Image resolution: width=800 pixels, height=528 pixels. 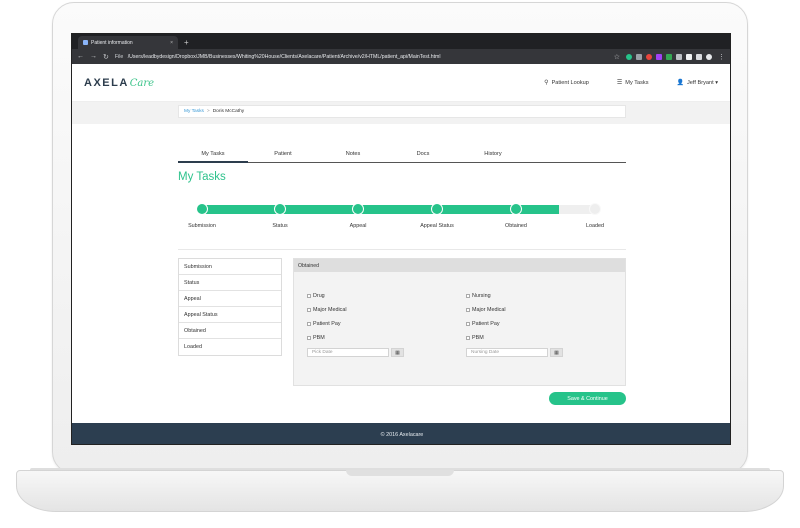 What do you see at coordinates (637, 82) in the screenshot?
I see `nav-label: My Tasks` at bounding box center [637, 82].